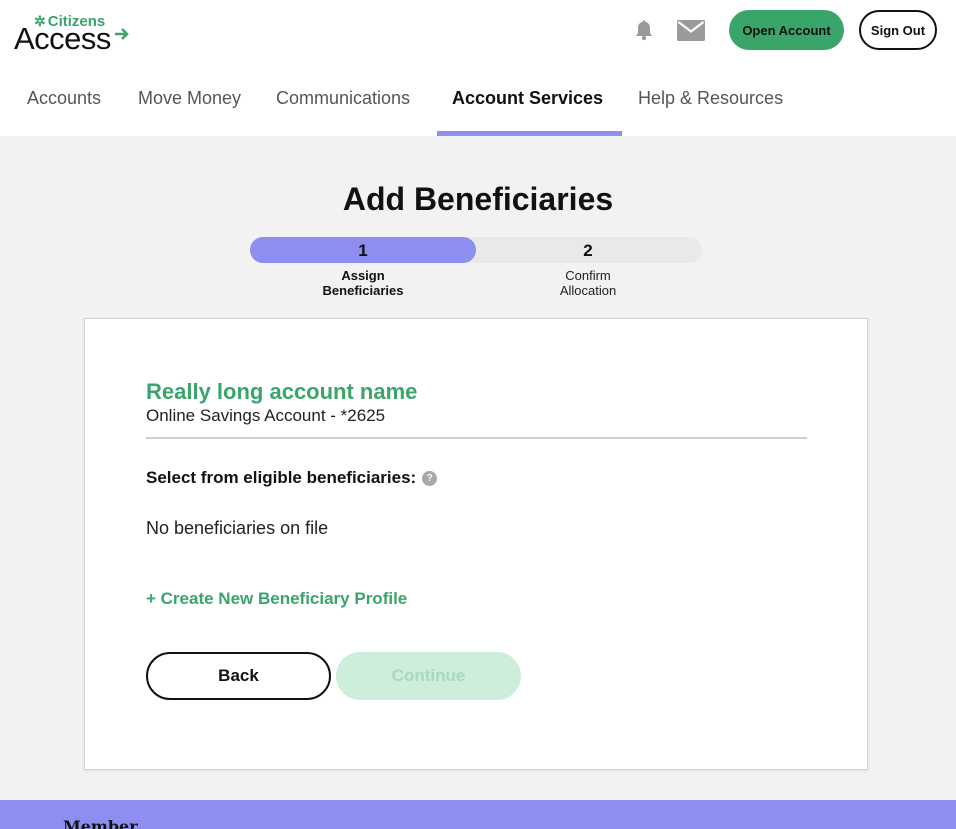 Image resolution: width=956 pixels, height=829 pixels. Describe the element at coordinates (363, 250) in the screenshot. I see `step-1-number: 1` at that location.